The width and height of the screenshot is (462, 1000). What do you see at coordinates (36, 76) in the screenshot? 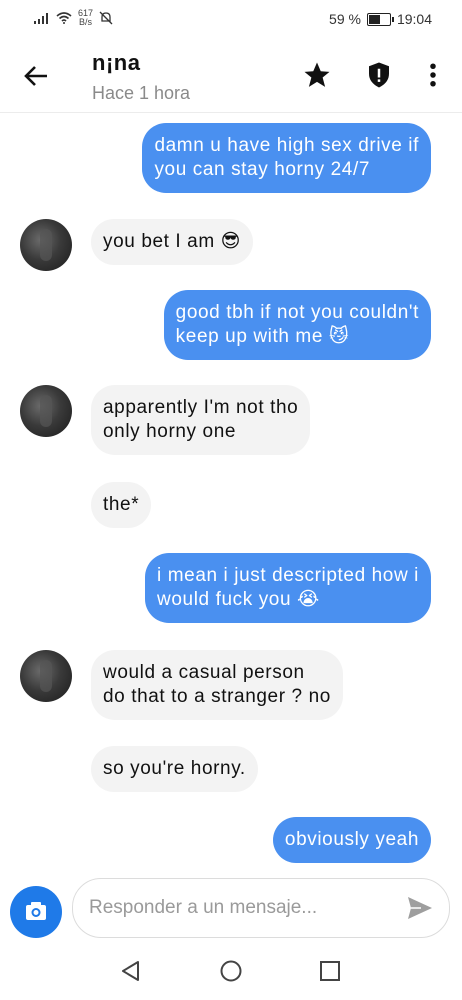
I see `back-arrow-icon` at bounding box center [36, 76].